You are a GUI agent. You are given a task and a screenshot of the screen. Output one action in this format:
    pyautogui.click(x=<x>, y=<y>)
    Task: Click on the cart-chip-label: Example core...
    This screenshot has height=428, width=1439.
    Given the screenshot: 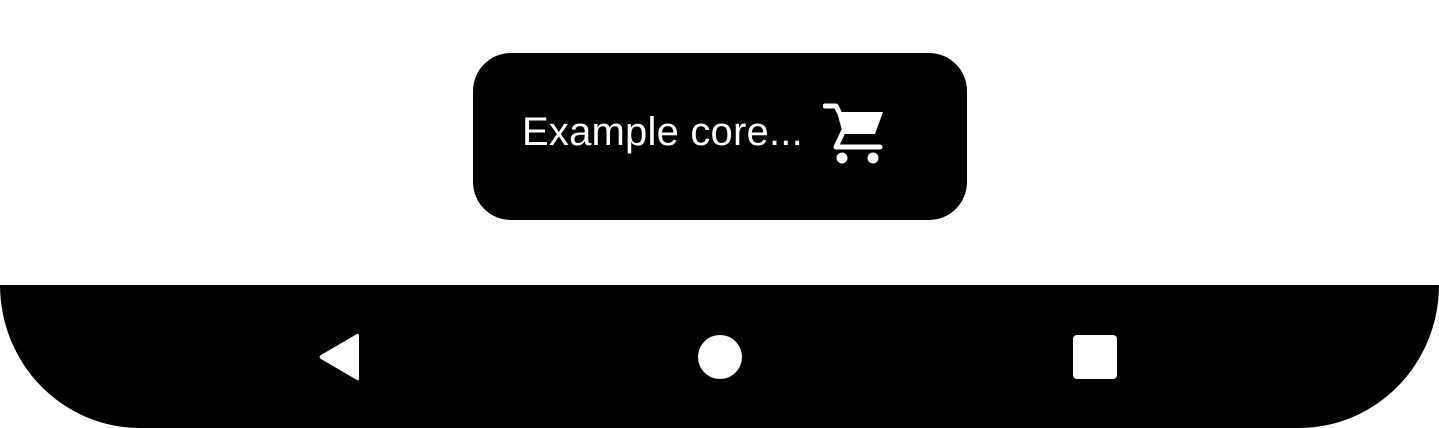 What is the action you would take?
    pyautogui.click(x=662, y=132)
    